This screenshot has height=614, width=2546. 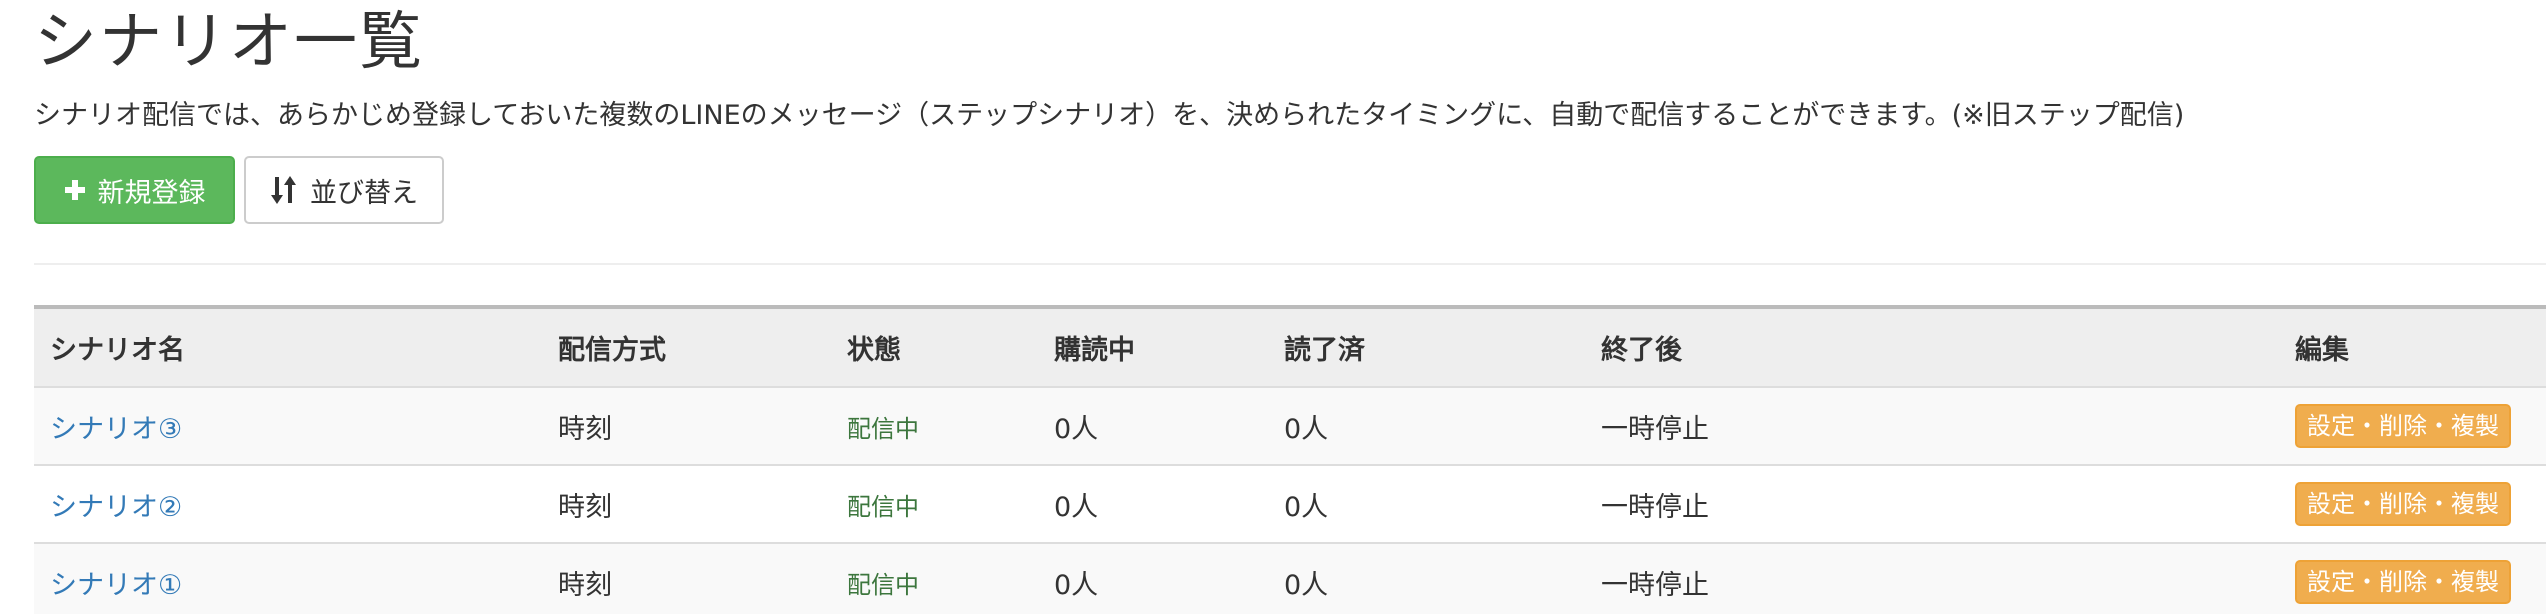 I want to click on scenario-name-link: シナリオ③, so click(x=116, y=429).